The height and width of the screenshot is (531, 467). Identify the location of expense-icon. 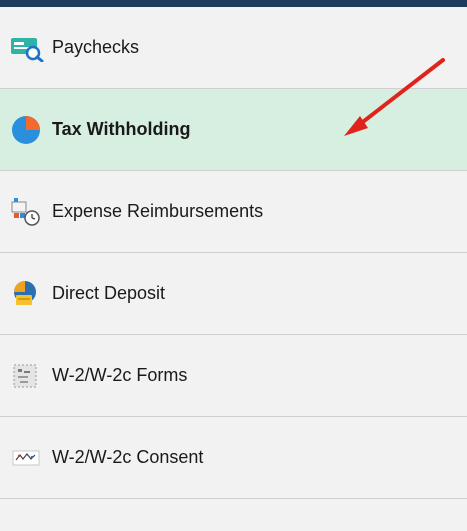
(31, 212).